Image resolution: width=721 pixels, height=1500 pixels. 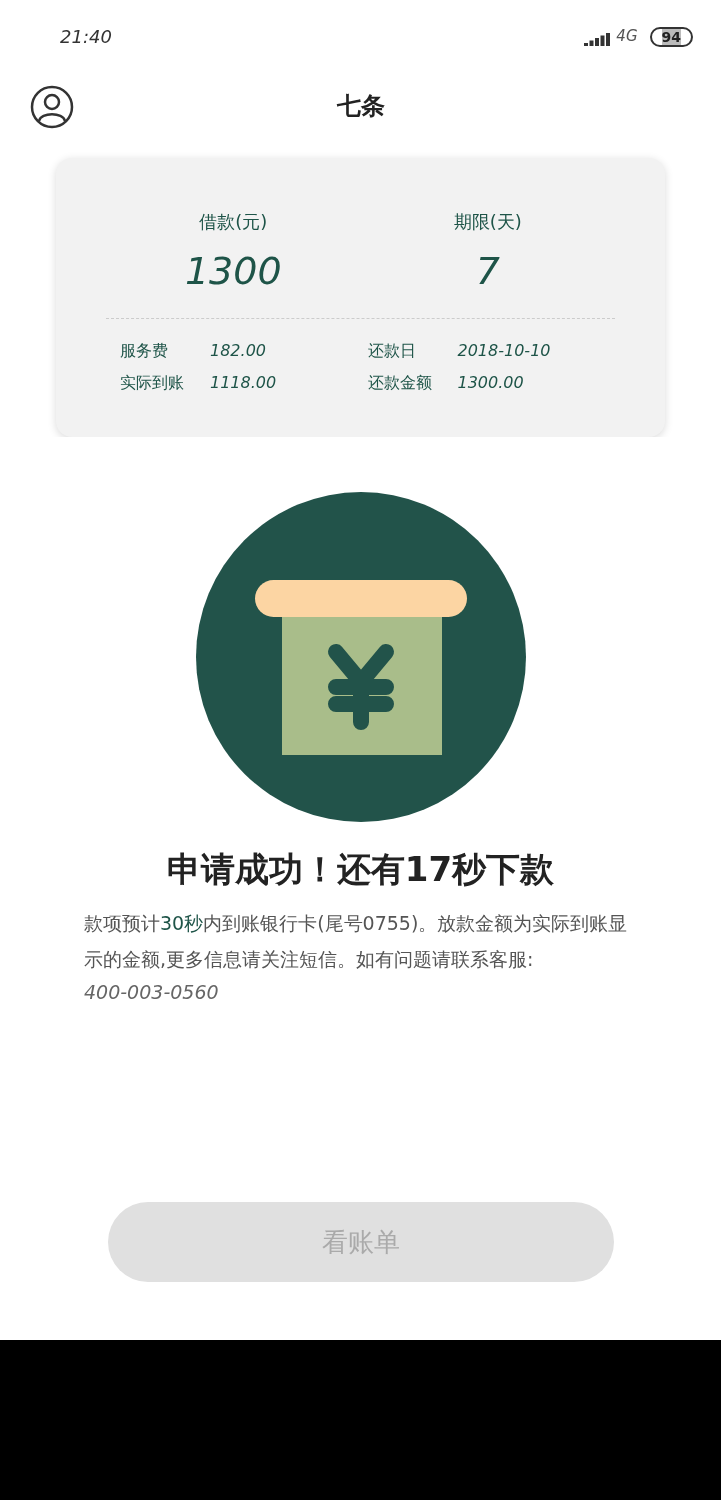 What do you see at coordinates (671, 36) in the screenshot?
I see `battery-indicator: 94` at bounding box center [671, 36].